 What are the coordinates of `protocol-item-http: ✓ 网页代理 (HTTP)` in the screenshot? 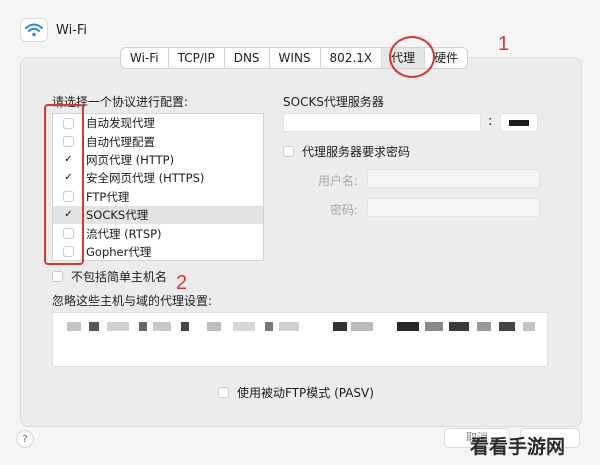 It's located at (158, 160).